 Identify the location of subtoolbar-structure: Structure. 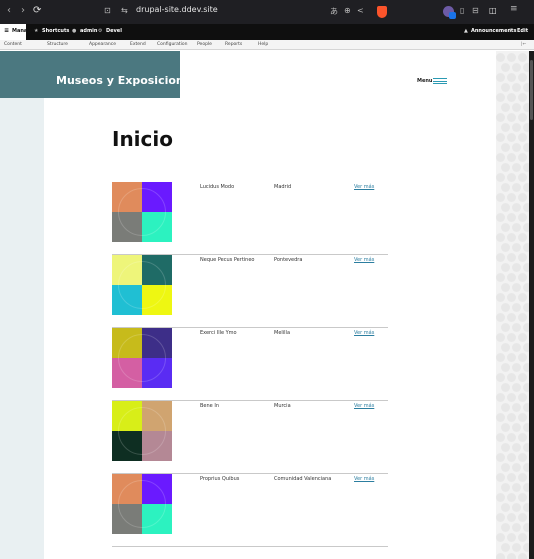
(57, 44).